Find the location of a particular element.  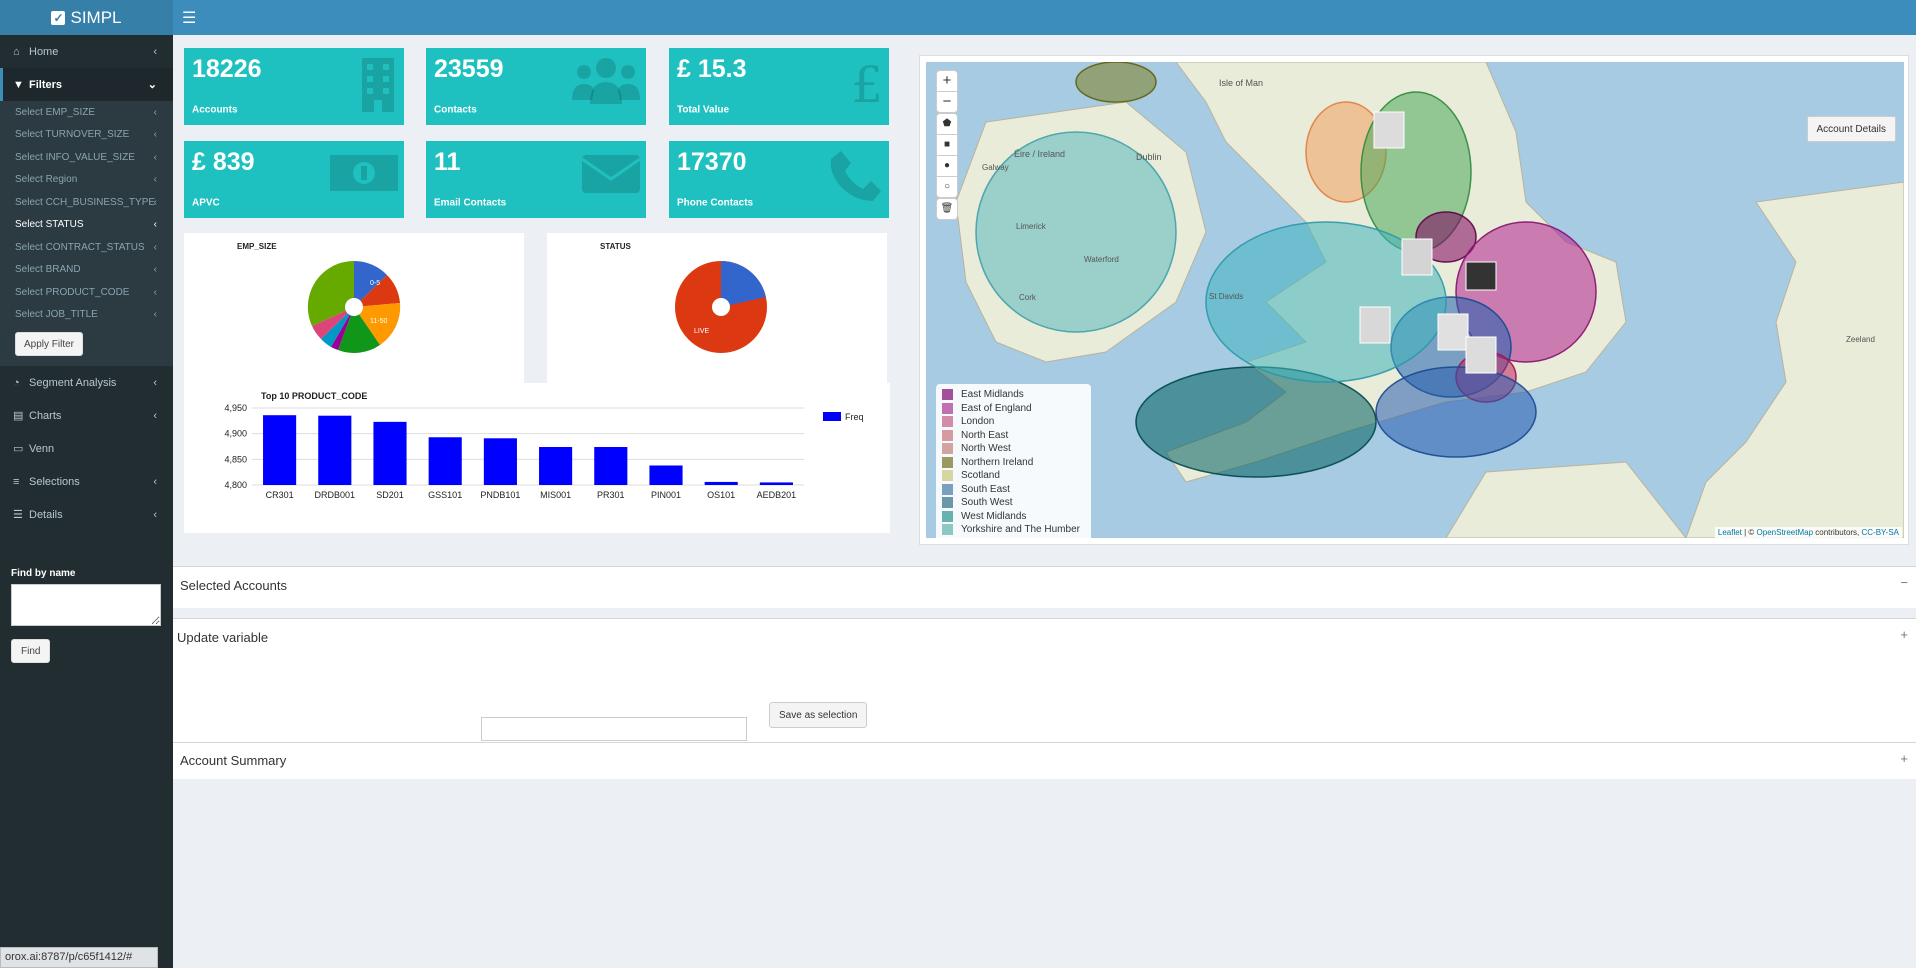

filter-label: Select Region is located at coordinates (46, 180).